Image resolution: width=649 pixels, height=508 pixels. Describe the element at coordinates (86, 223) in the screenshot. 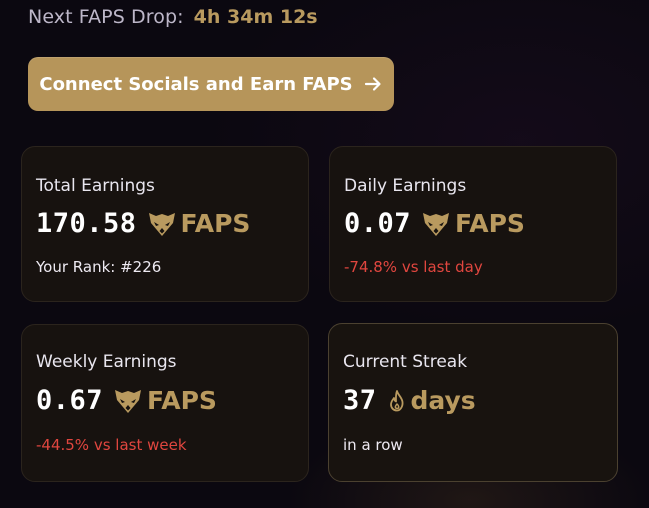

I see `total-earnings-value: 170.58` at that location.